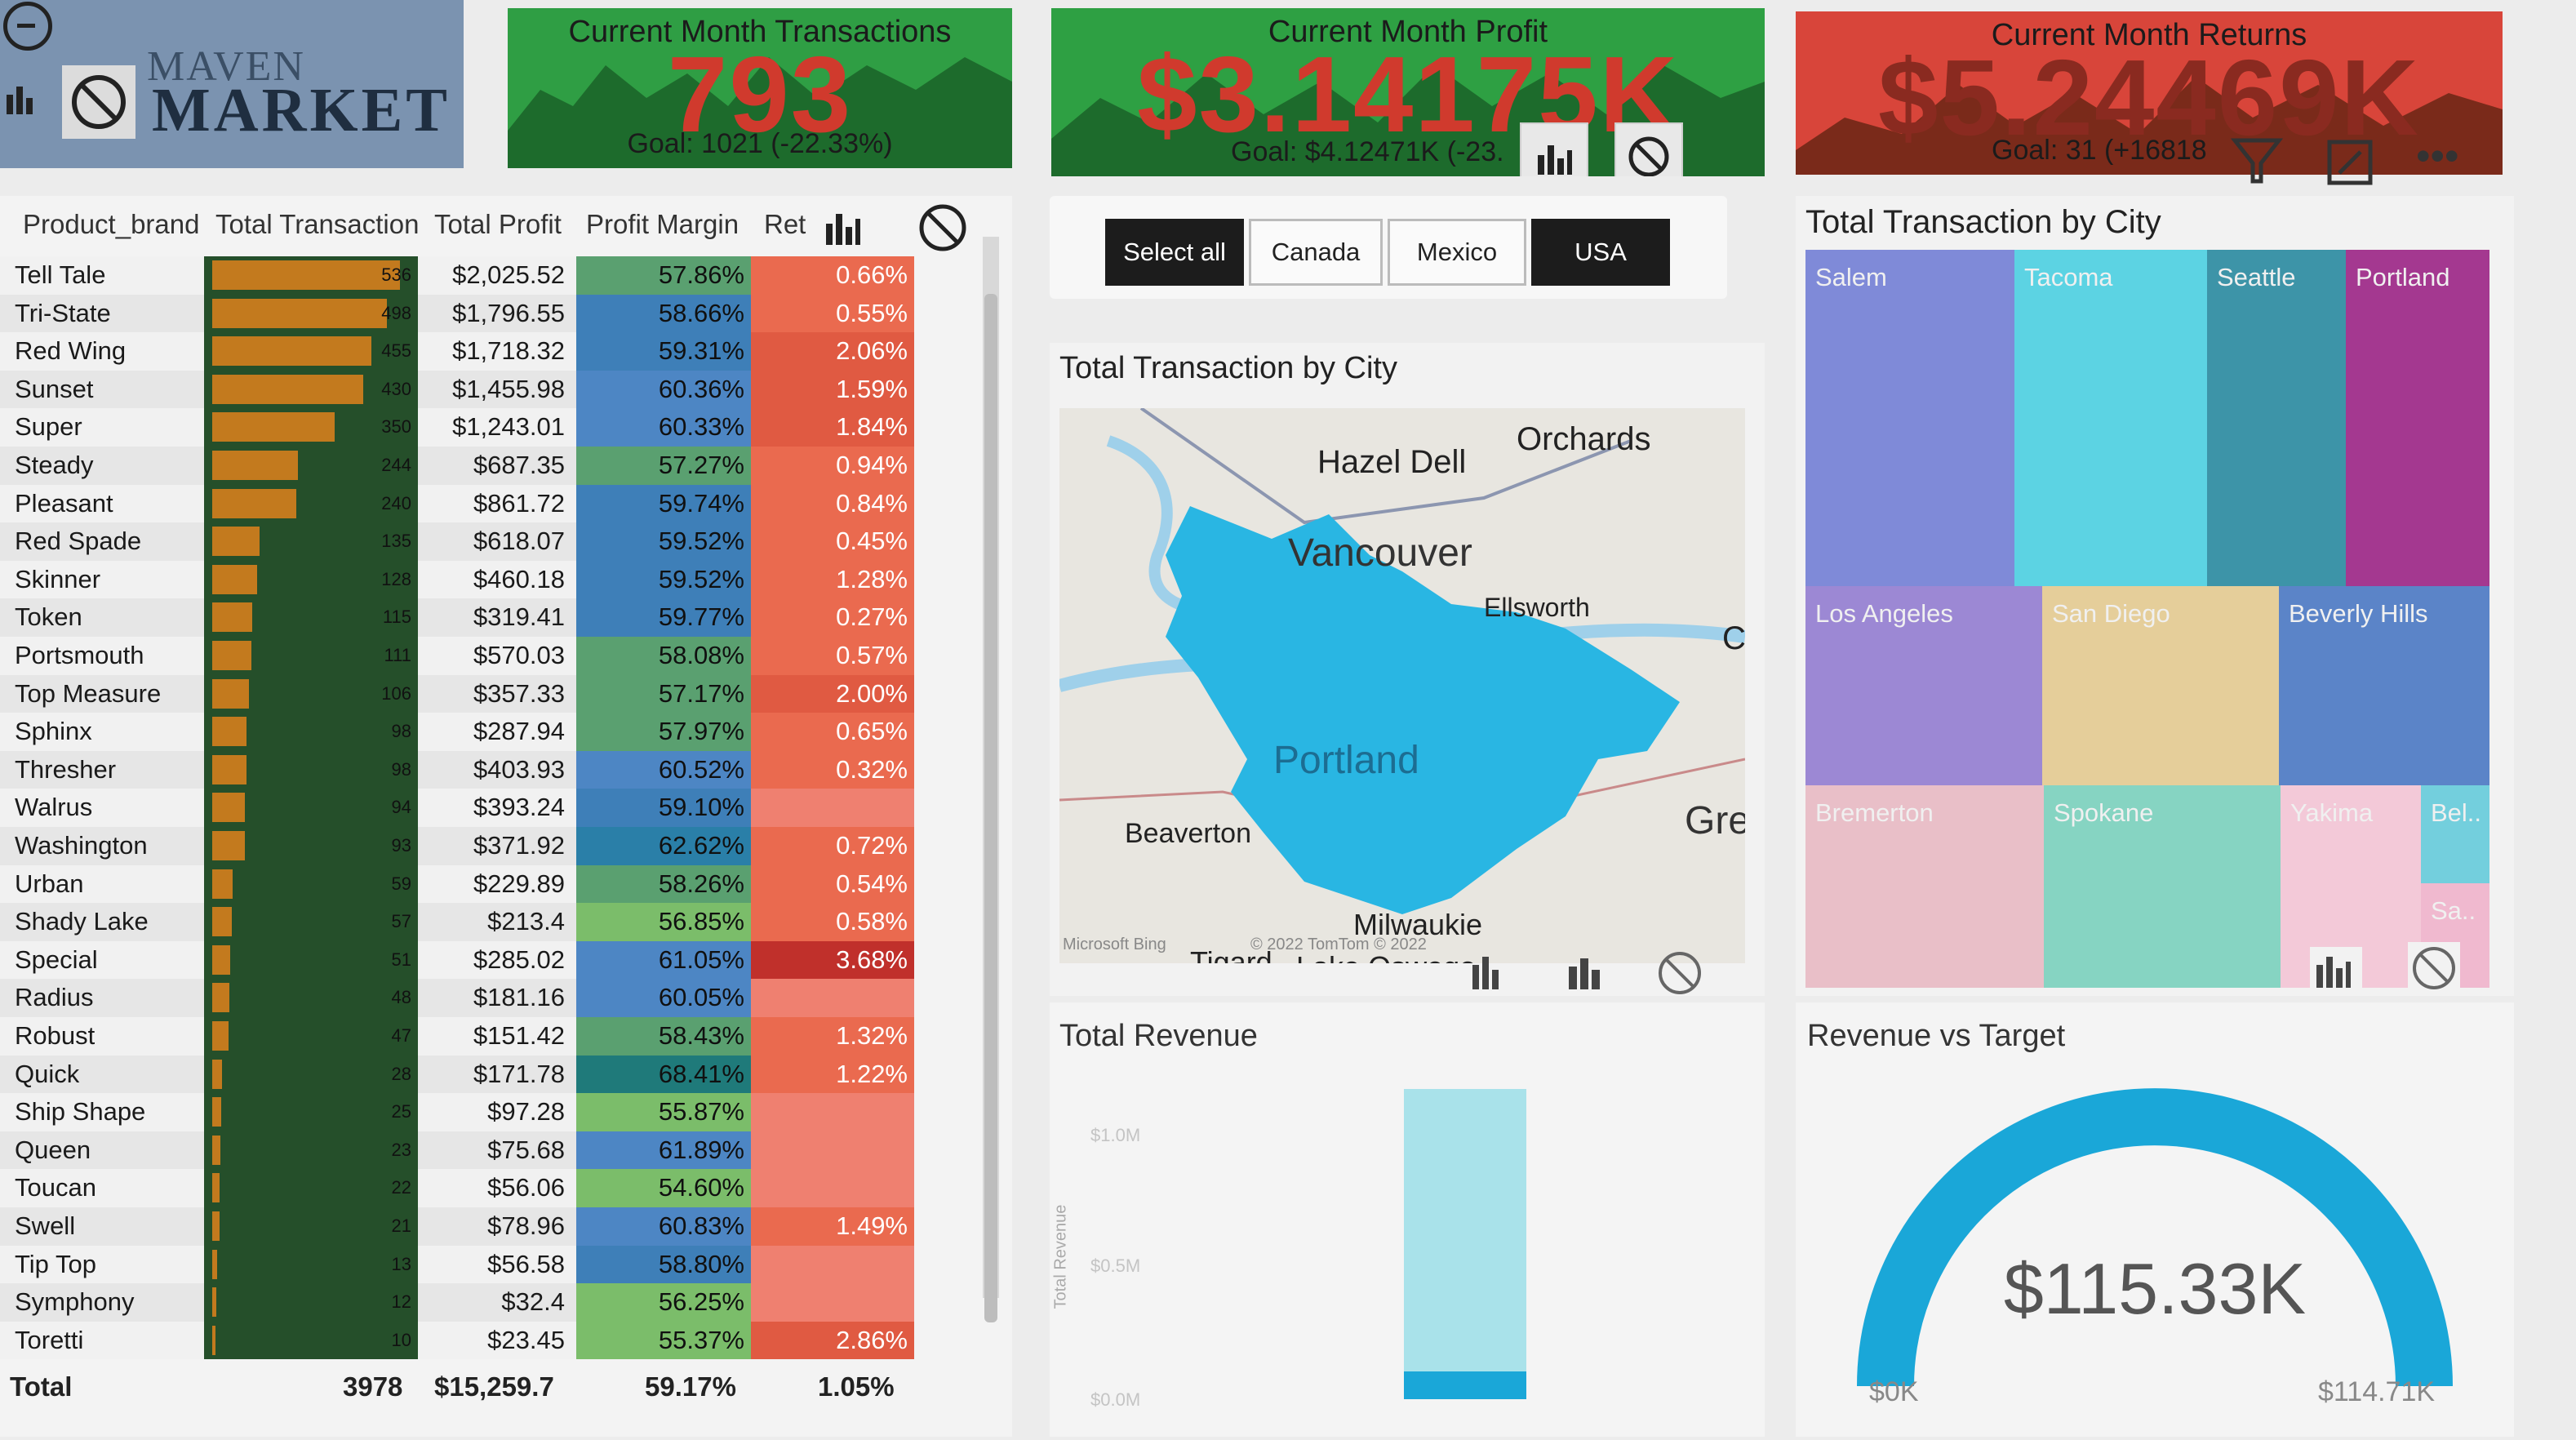 This screenshot has width=2576, height=1440. I want to click on table-row: Thresher 98 $403.93 60.52% 0.32%, so click(457, 769).